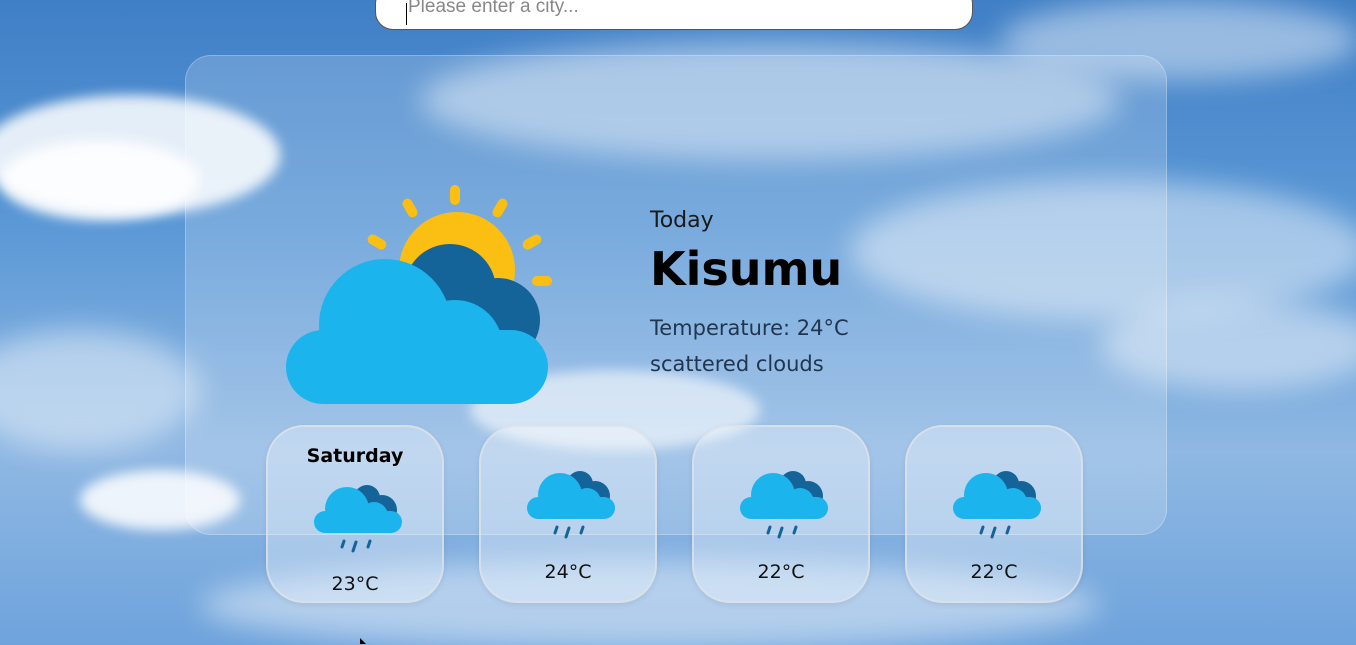 This screenshot has width=1356, height=645. I want to click on forecast-temp: 24°C, so click(568, 572).